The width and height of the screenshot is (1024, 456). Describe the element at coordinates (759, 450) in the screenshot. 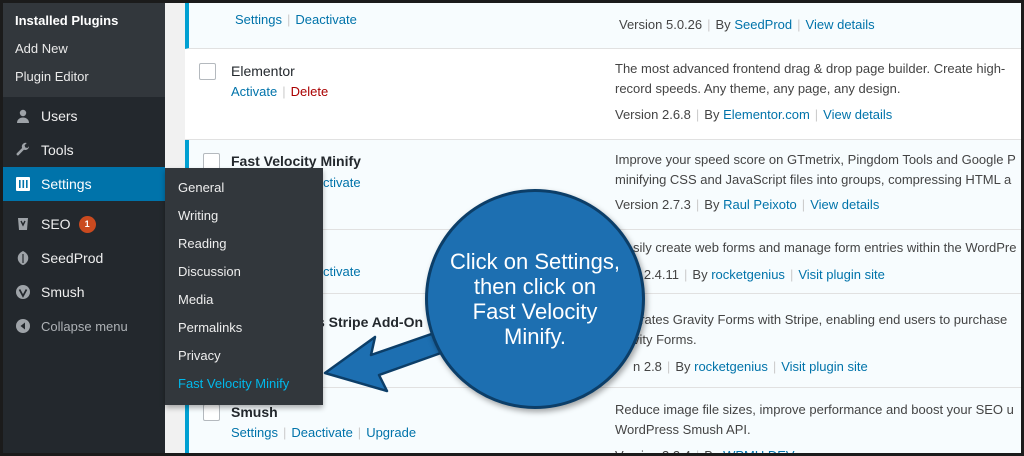

I see `author-link: WPMU DEV` at that location.